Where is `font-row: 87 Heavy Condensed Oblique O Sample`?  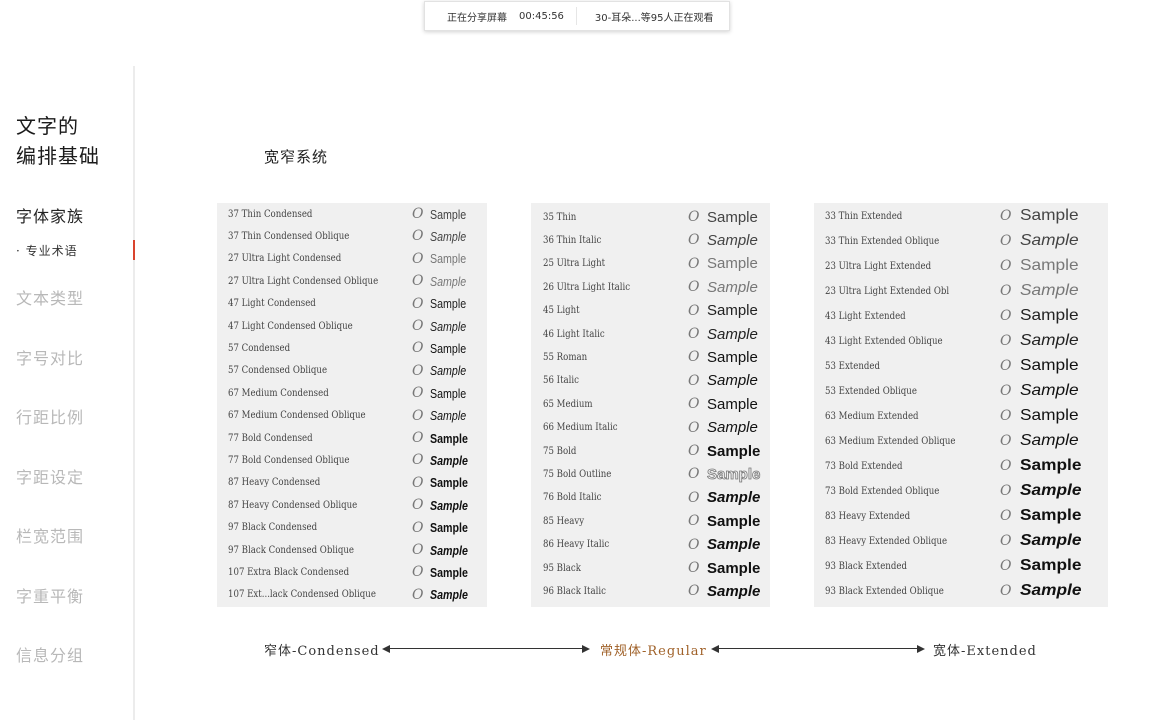
font-row: 87 Heavy Condensed Oblique O Sample is located at coordinates (352, 505).